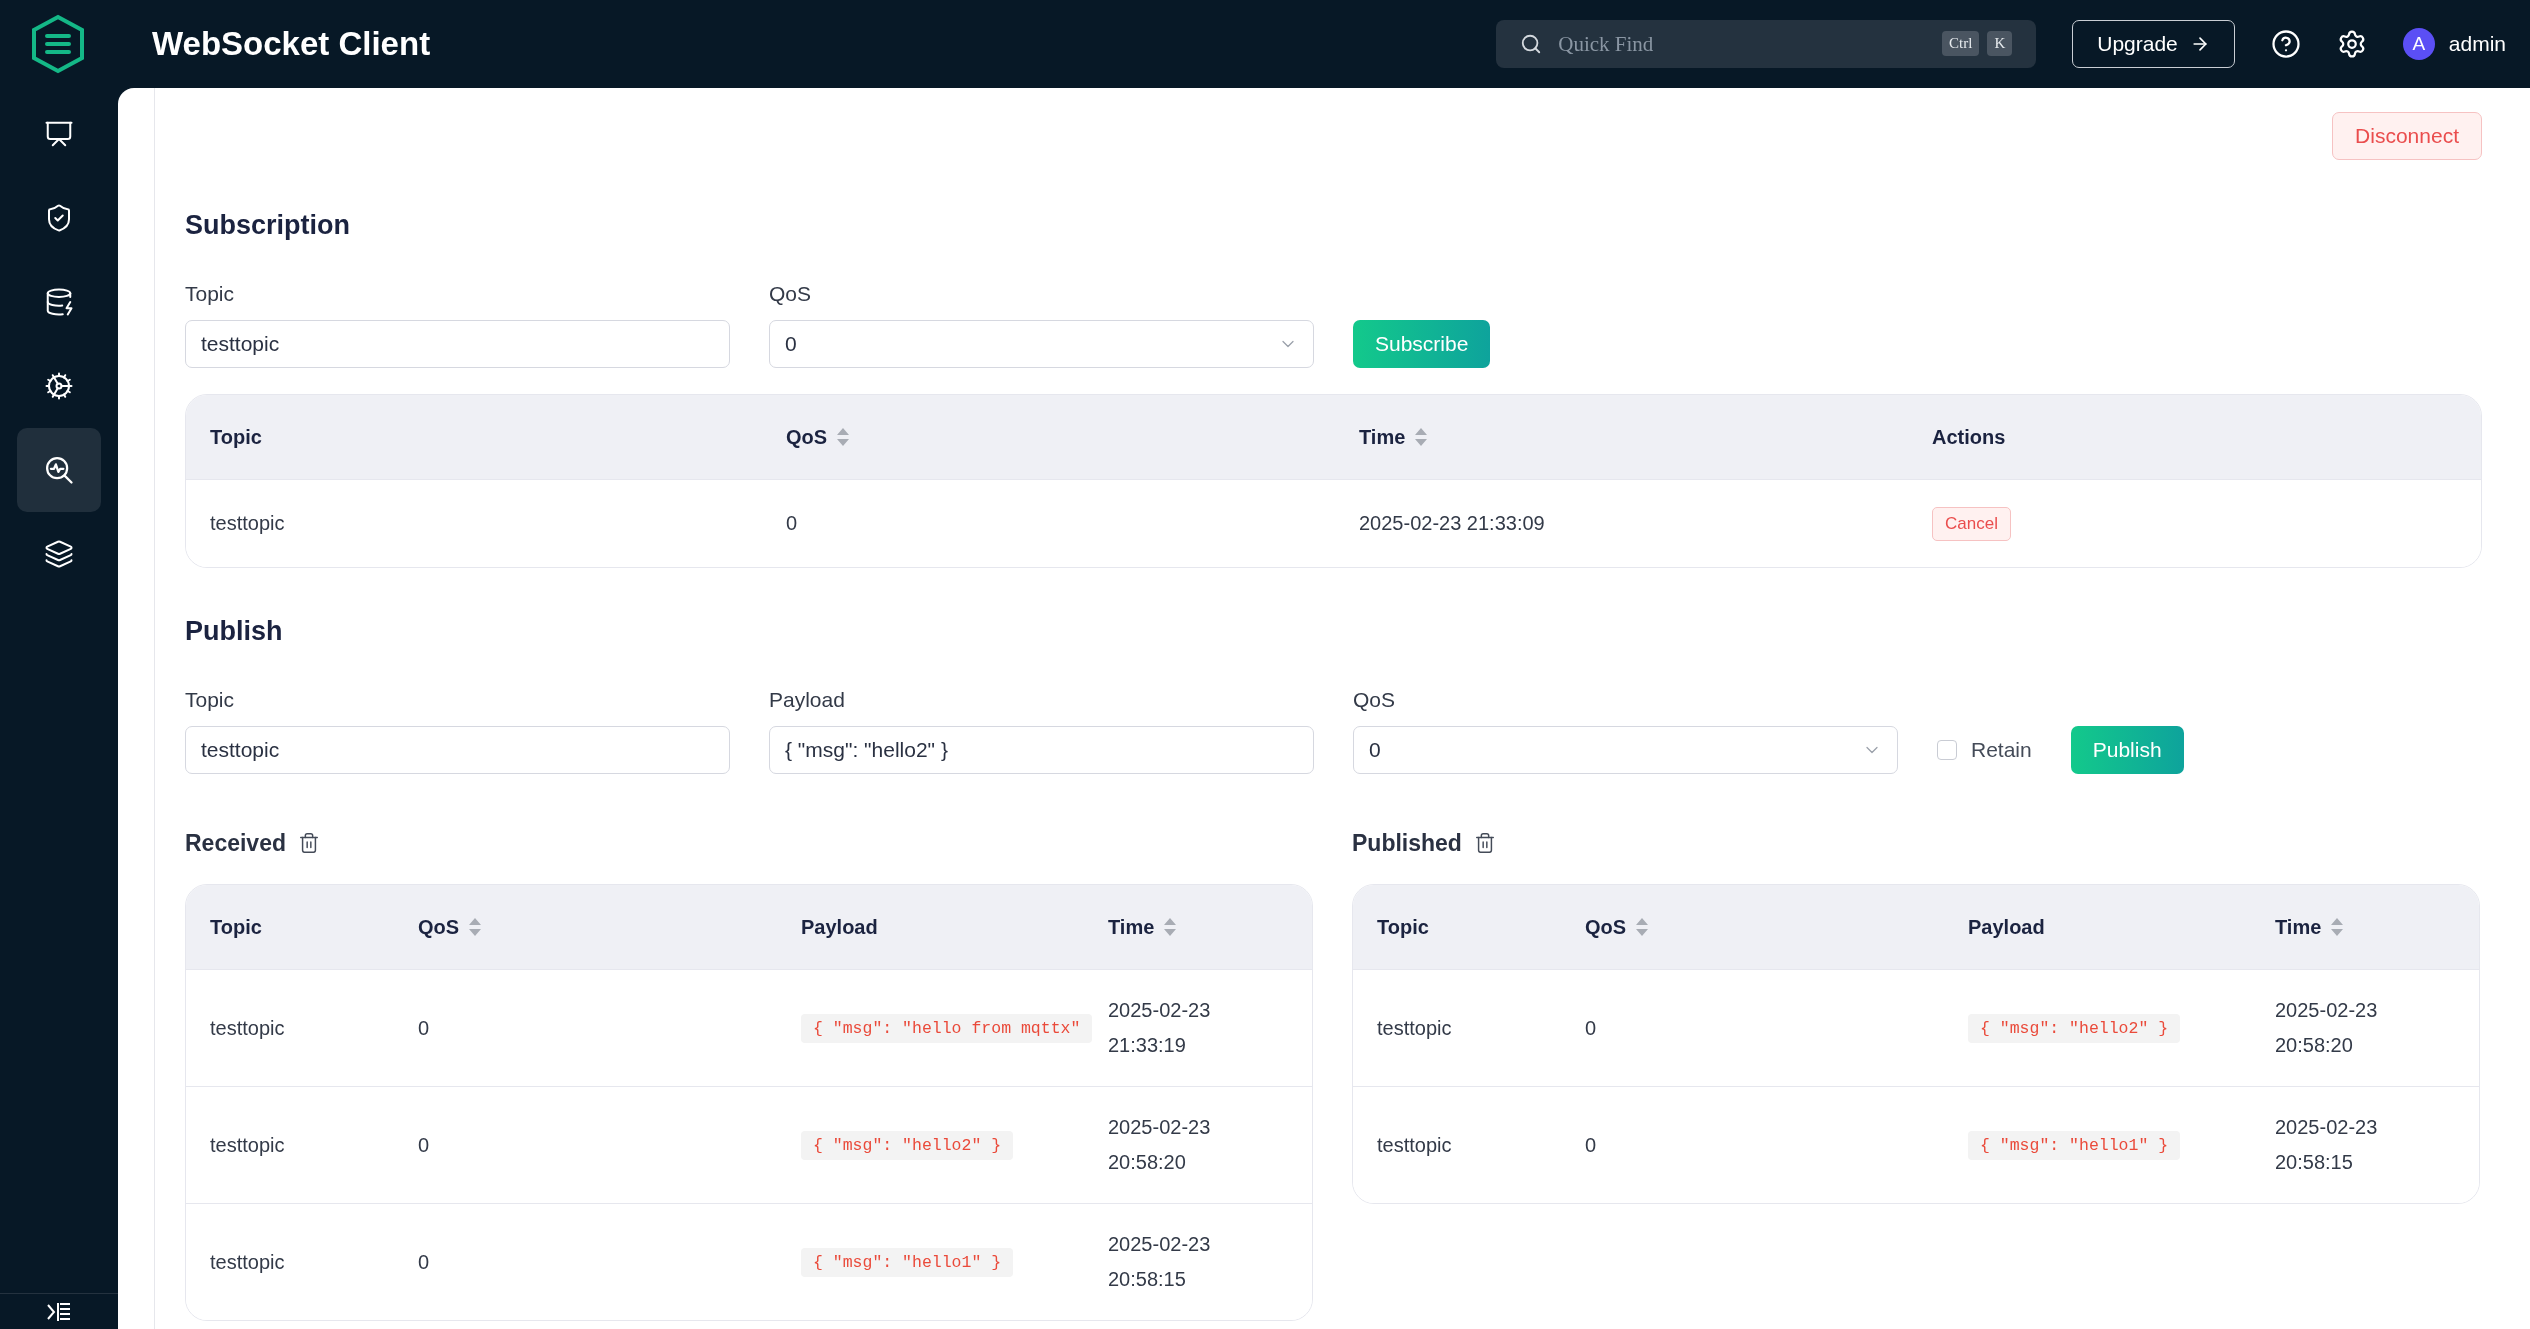 The height and width of the screenshot is (1329, 2530). Describe the element at coordinates (59, 302) in the screenshot. I see `database-icon` at that location.